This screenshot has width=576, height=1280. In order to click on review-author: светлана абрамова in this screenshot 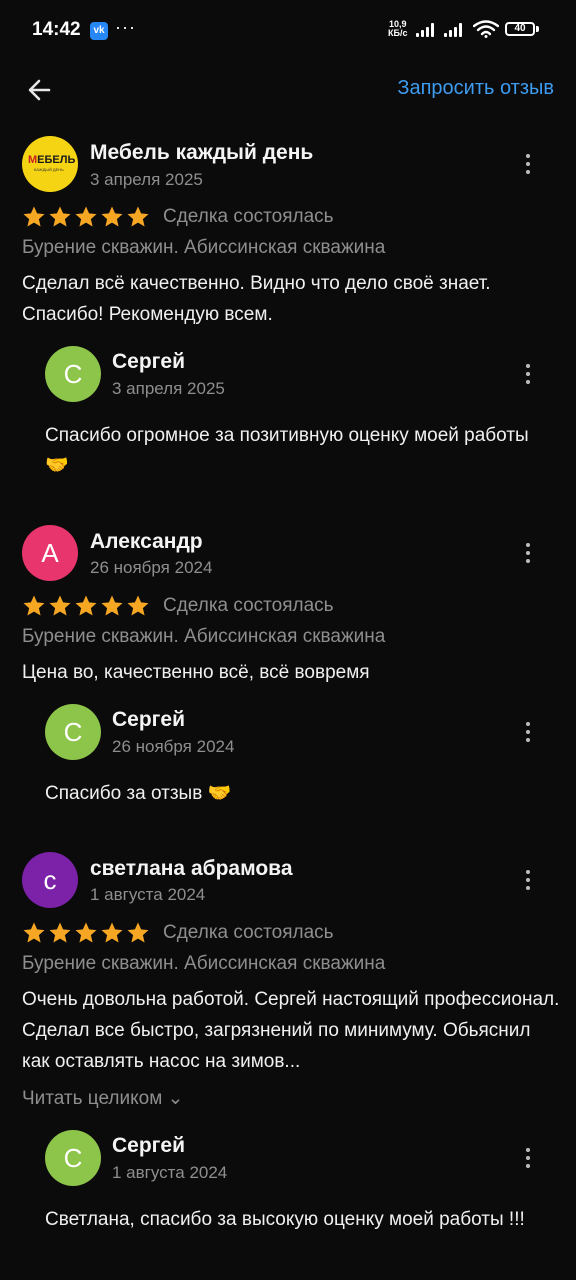, I will do `click(191, 868)`.